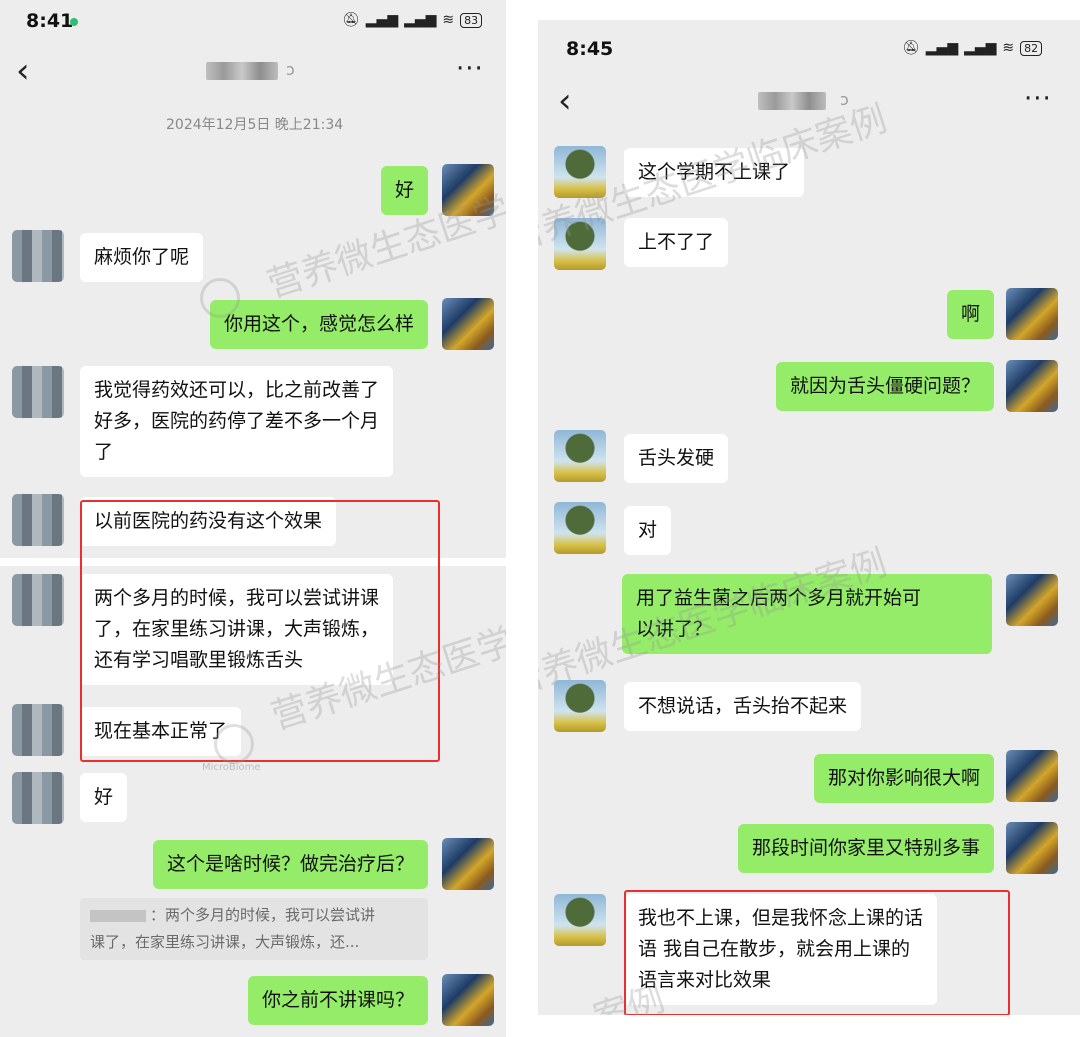  I want to click on message-line: 用了益生菌之后两个多月就开始可, so click(779, 598).